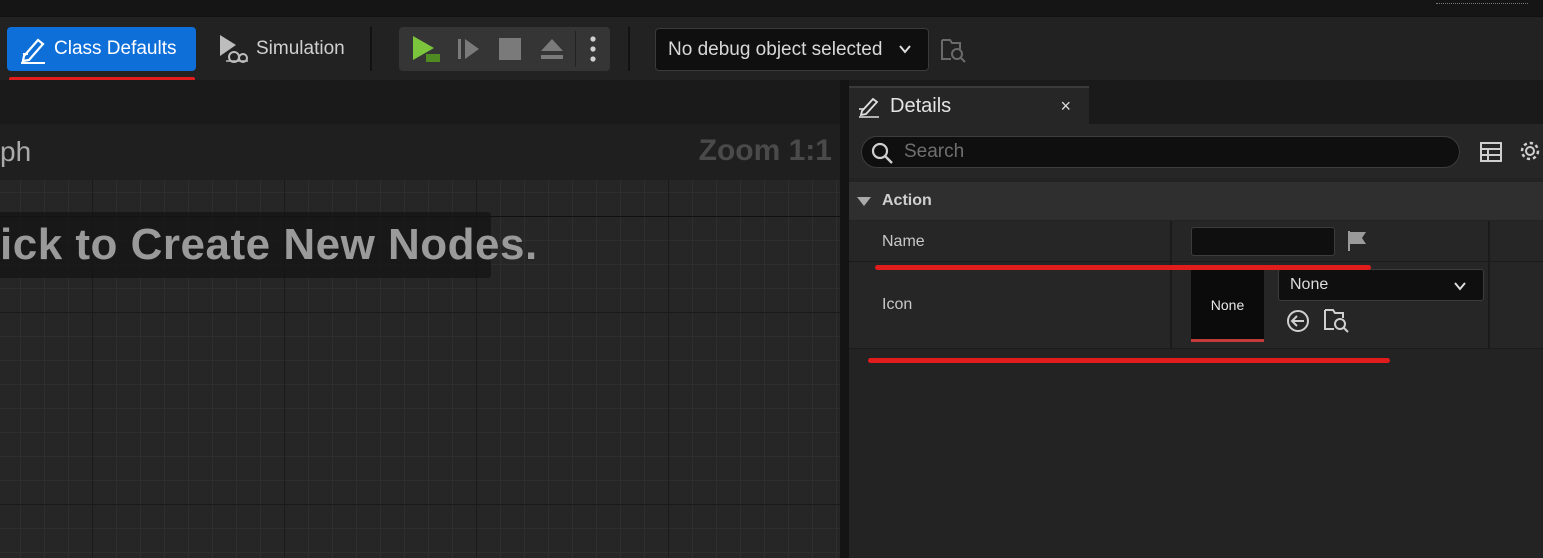 Image resolution: width=1543 pixels, height=558 pixels. Describe the element at coordinates (844, 319) in the screenshot. I see `panel-splitter` at that location.